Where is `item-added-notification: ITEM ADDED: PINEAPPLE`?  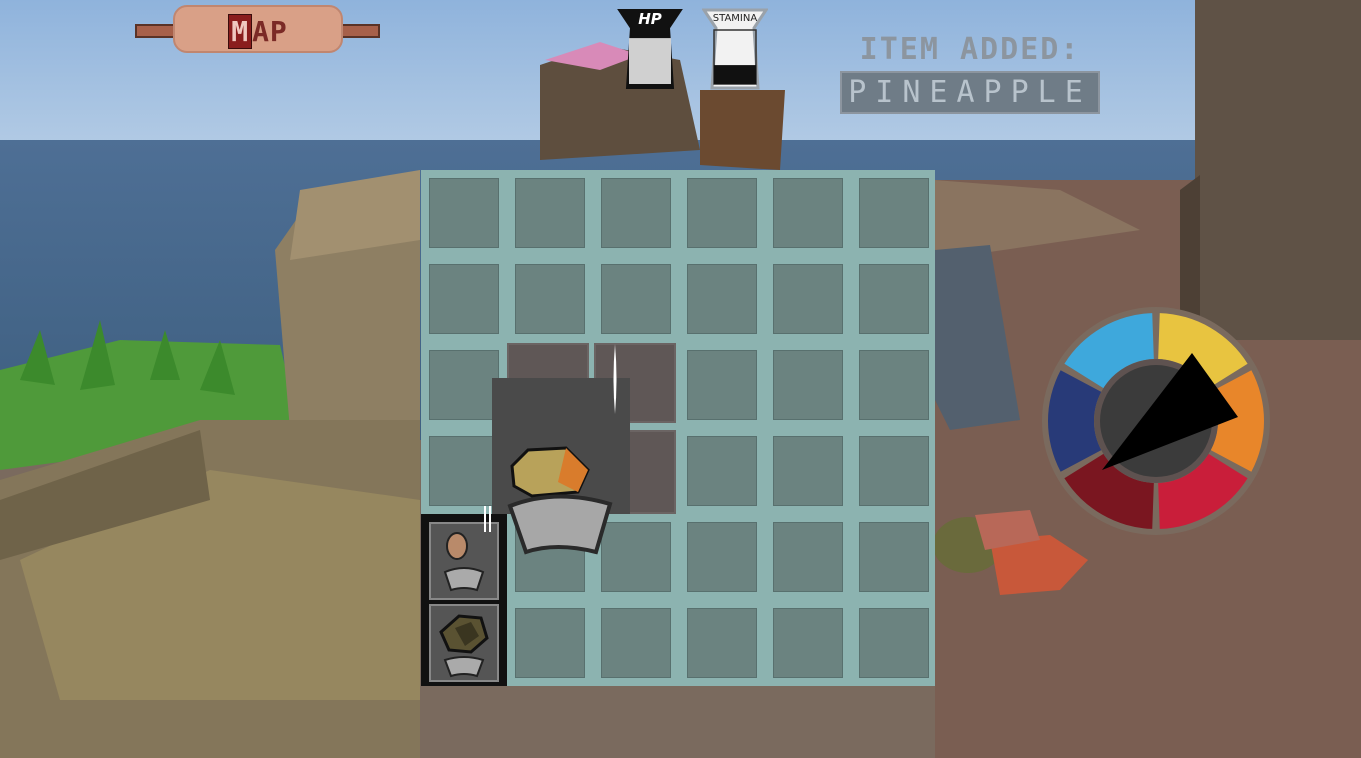
item-added-notification: ITEM ADDED: PINEAPPLE is located at coordinates (970, 73).